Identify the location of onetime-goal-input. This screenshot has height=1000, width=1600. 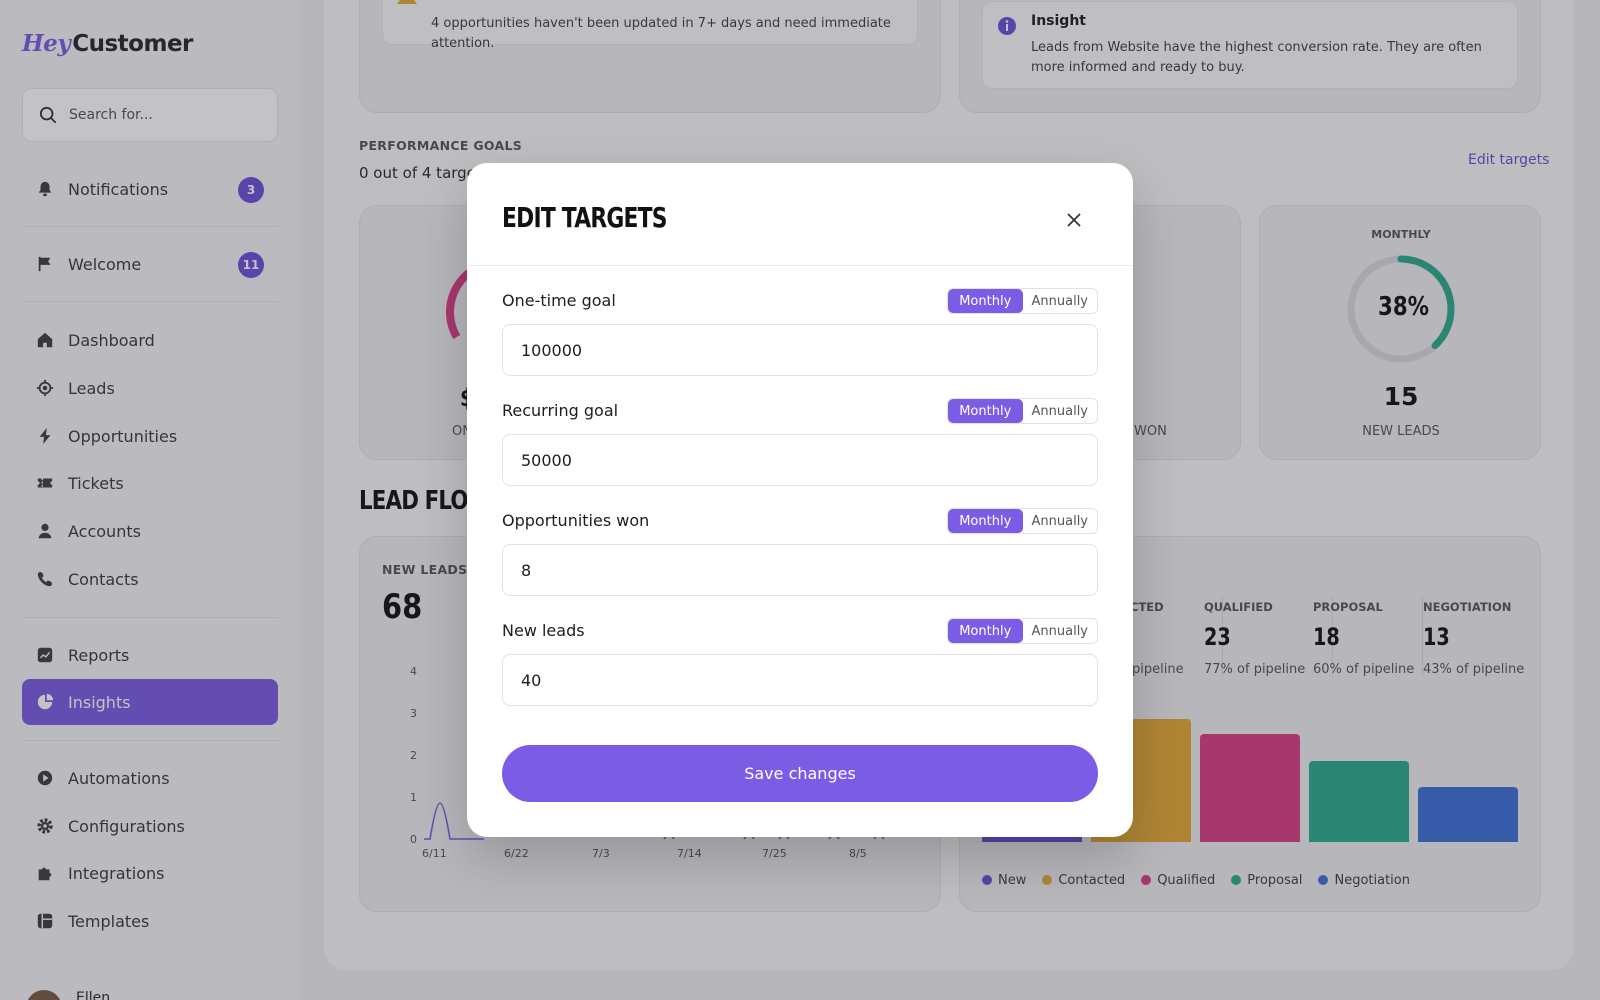
(800, 350).